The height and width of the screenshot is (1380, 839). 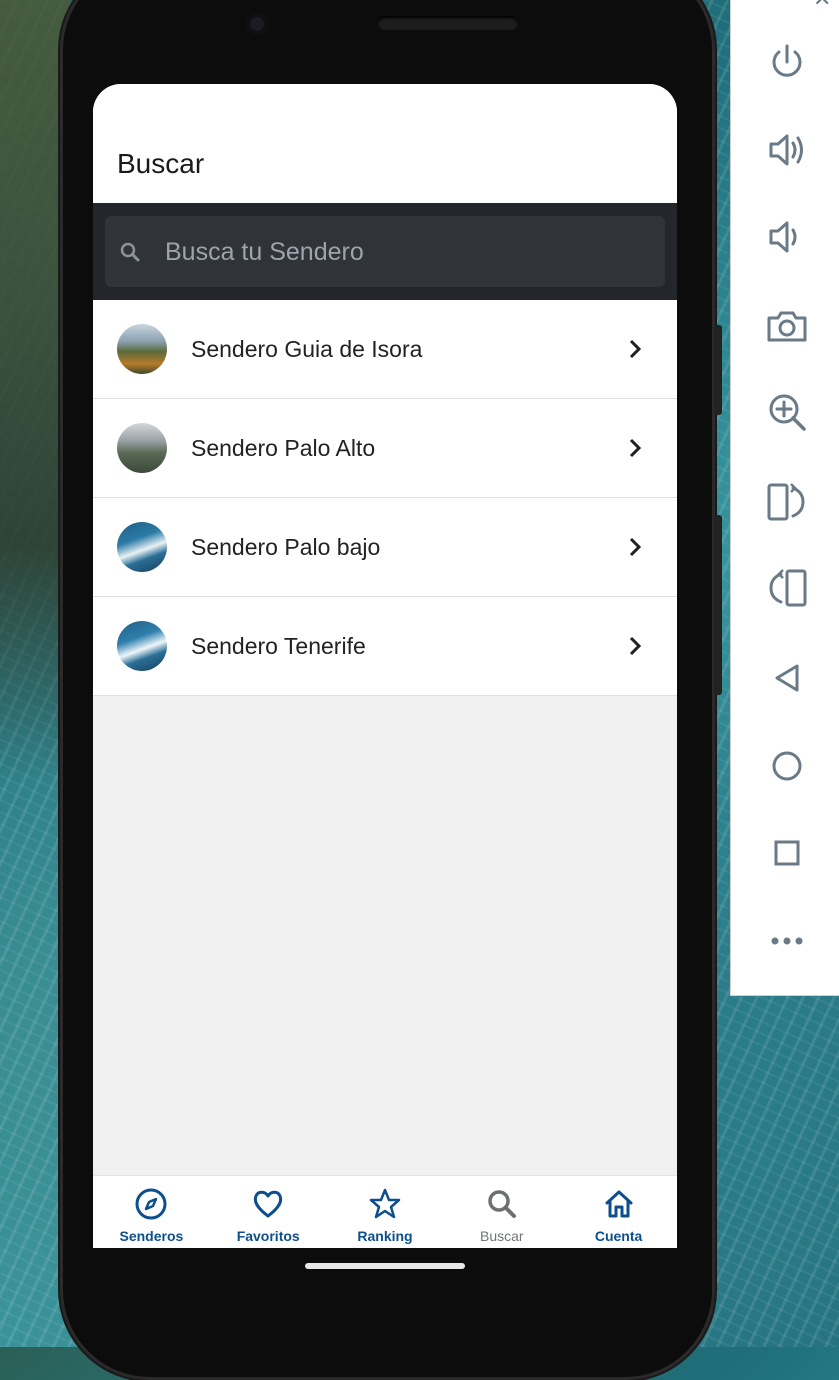 I want to click on more-icon, so click(x=787, y=941).